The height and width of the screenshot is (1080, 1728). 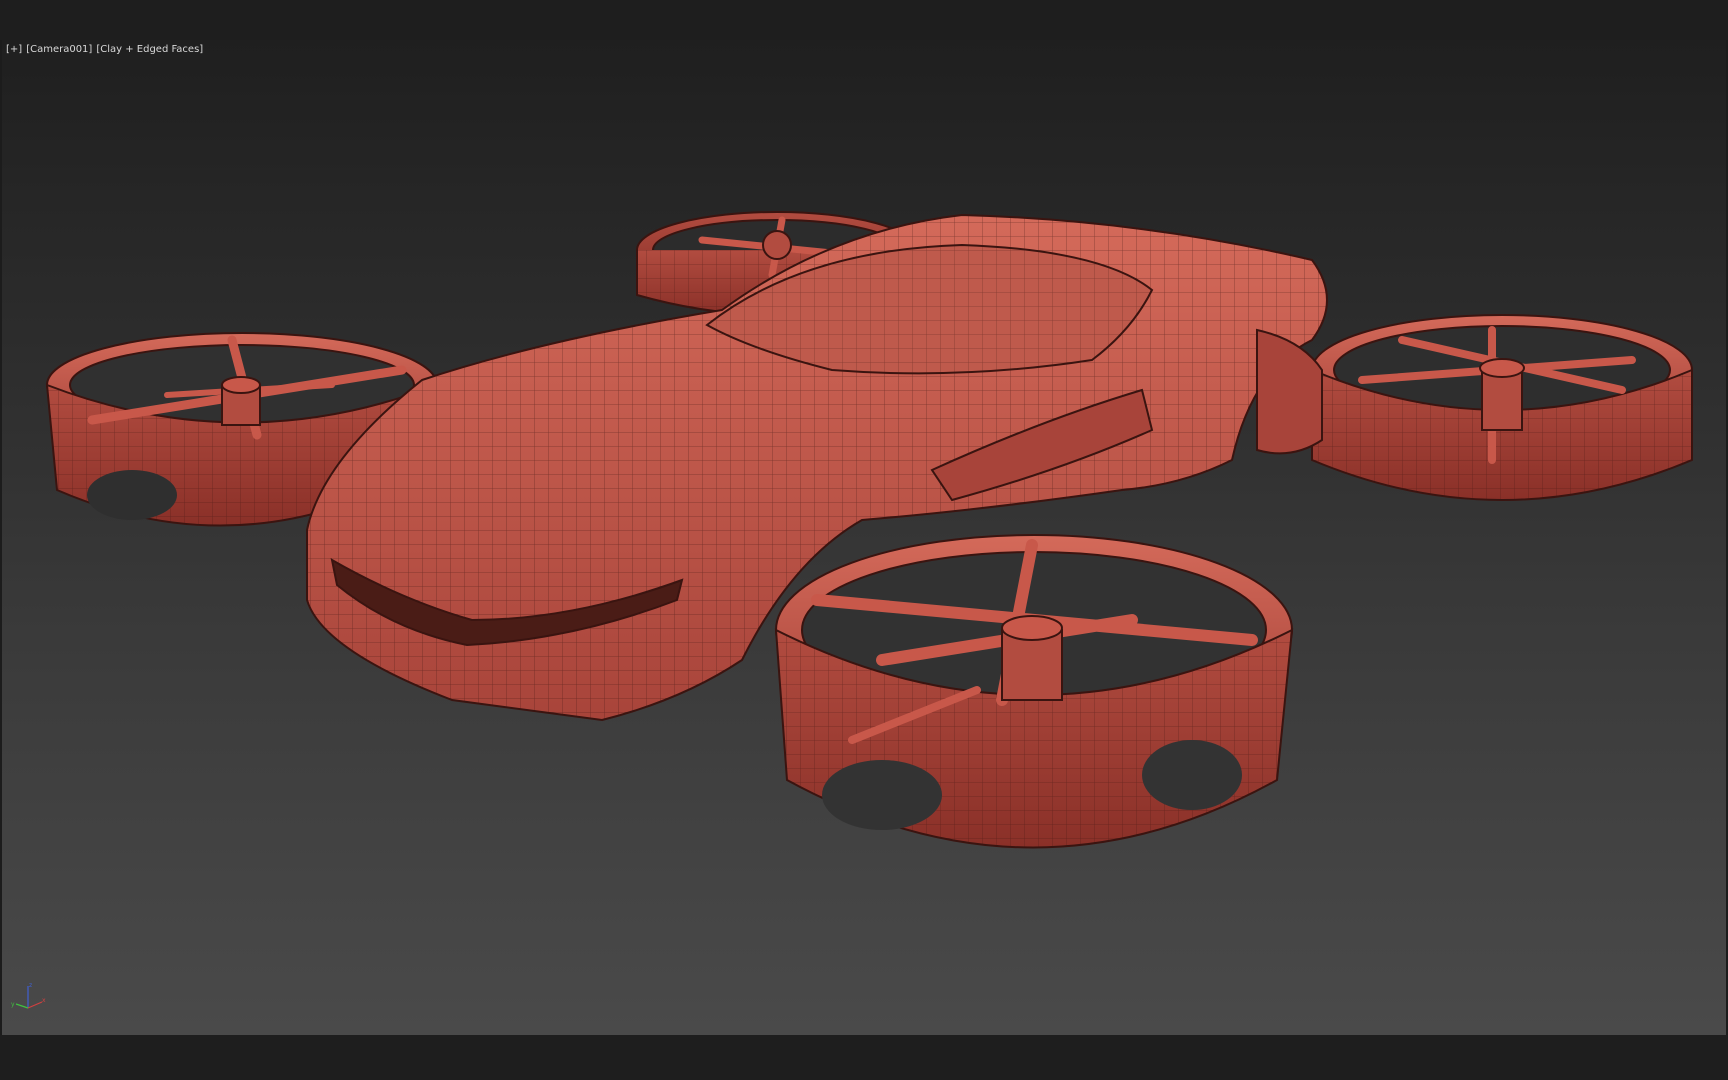 I want to click on top-toolbar-strip, so click(x=864, y=20).